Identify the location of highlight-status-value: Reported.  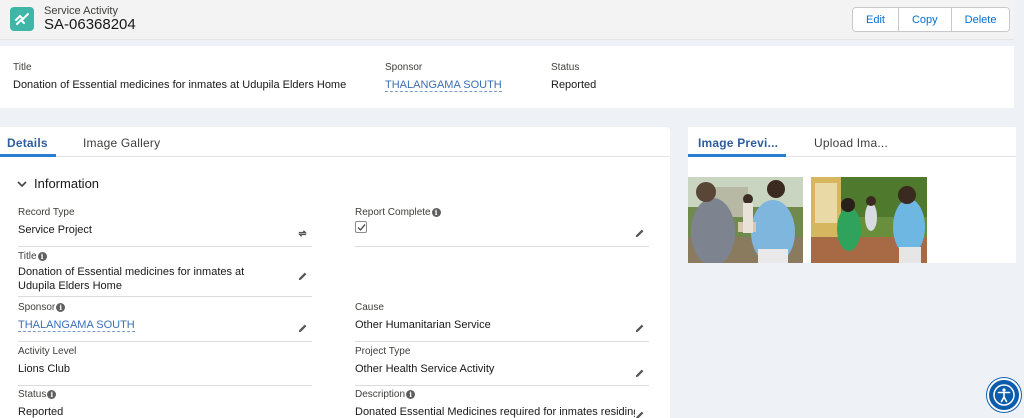
(574, 85).